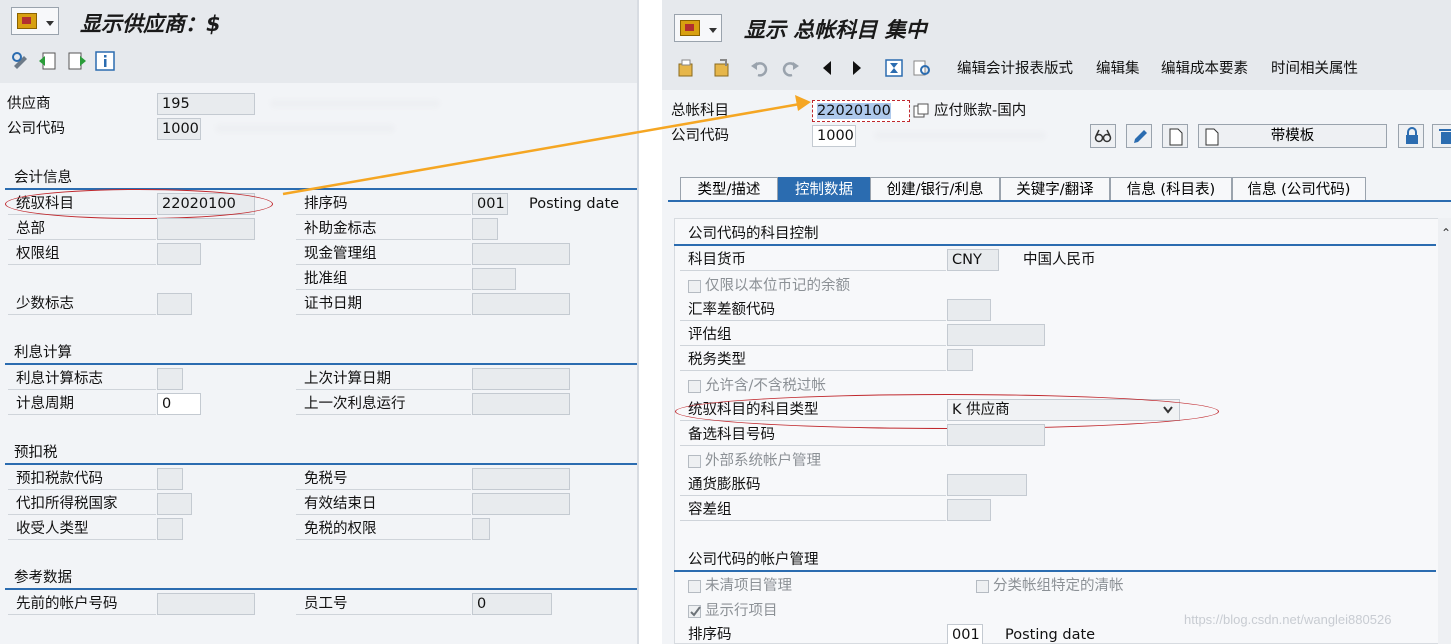  What do you see at coordinates (803, 103) in the screenshot?
I see `arrow-head` at bounding box center [803, 103].